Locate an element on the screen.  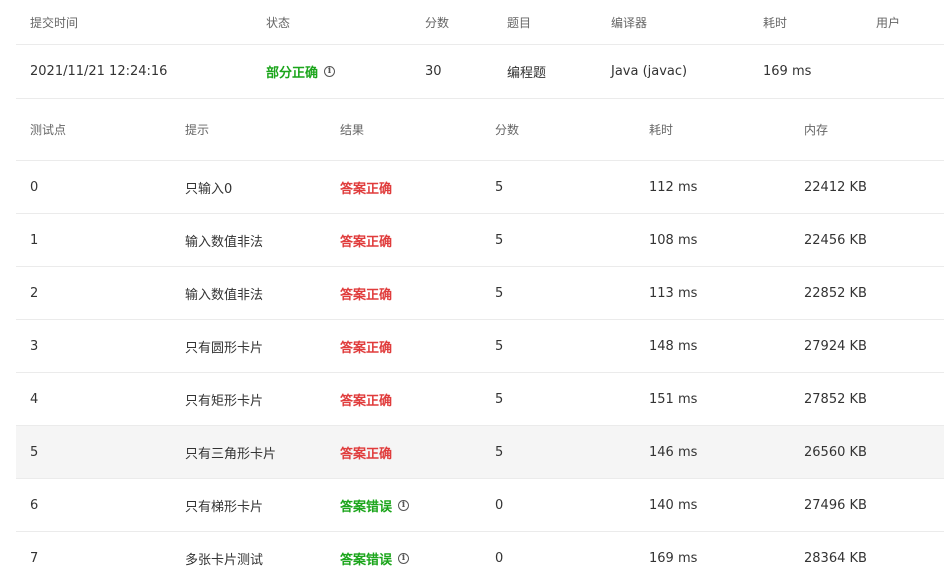
testcase-time: 146 ms is located at coordinates (673, 452).